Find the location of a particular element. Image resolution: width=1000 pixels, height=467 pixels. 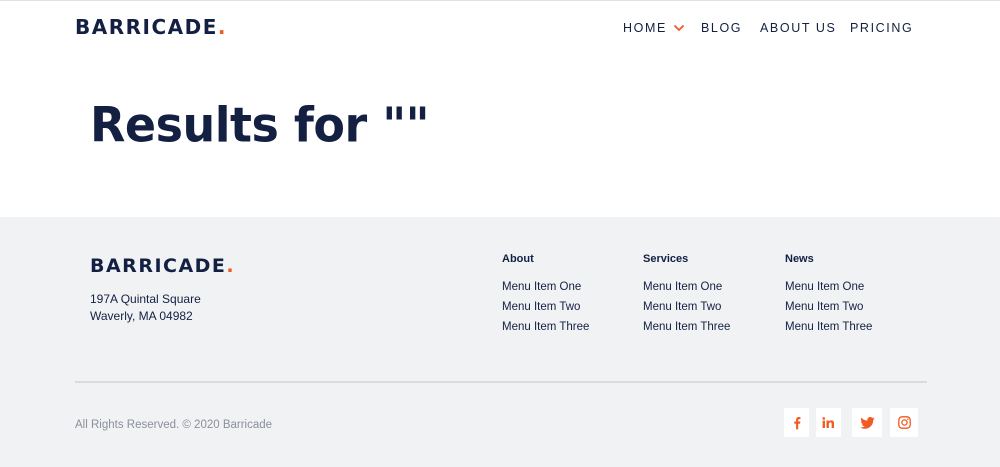

logo-text: BARRICADE is located at coordinates (146, 27).